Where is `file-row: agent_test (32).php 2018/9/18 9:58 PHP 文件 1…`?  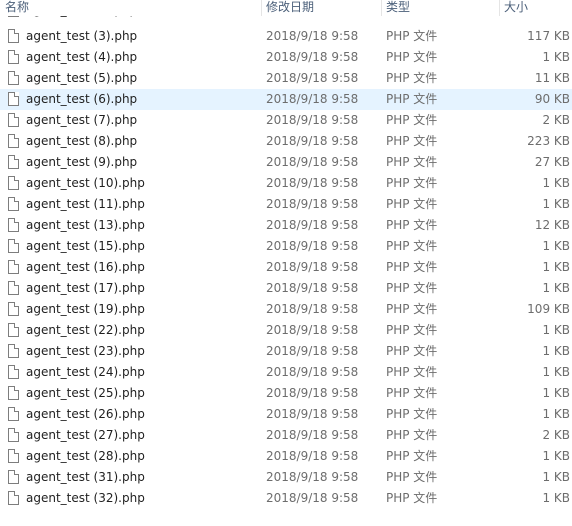
file-row: agent_test (32).php 2018/9/18 9:58 PHP 文件 1… is located at coordinates (286, 498).